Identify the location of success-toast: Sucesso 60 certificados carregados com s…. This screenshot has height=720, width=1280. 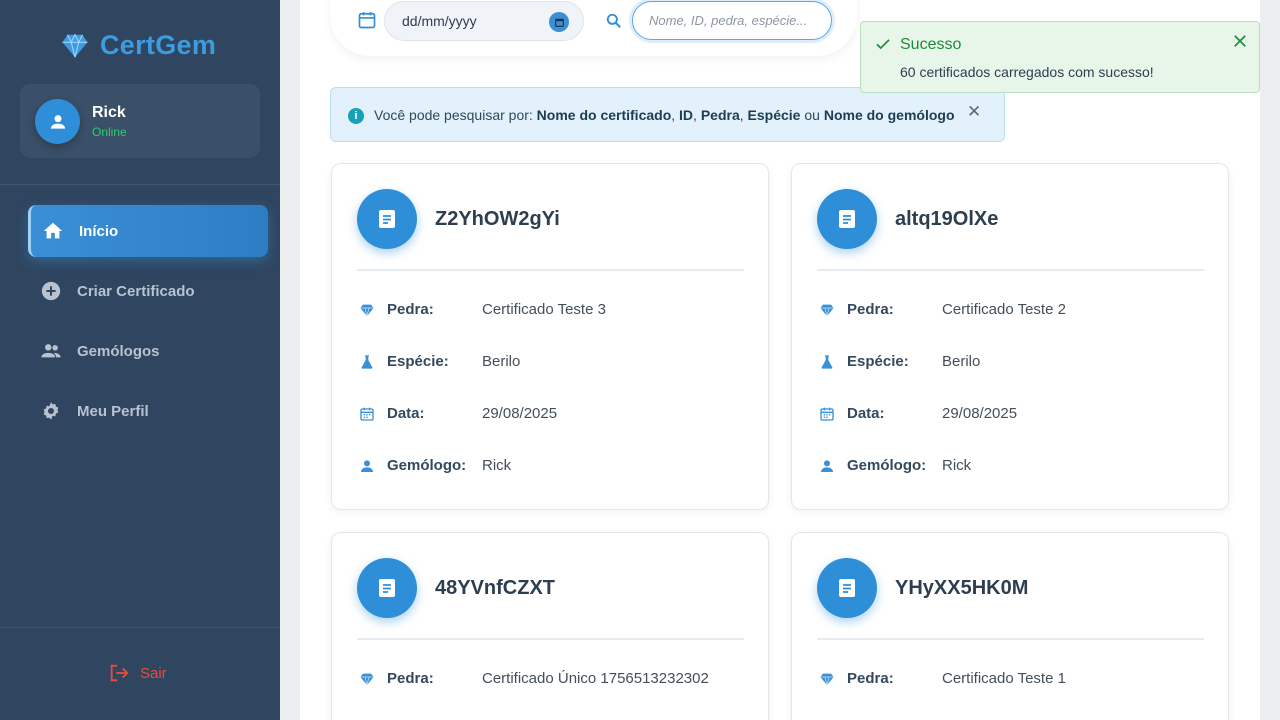
(1060, 57).